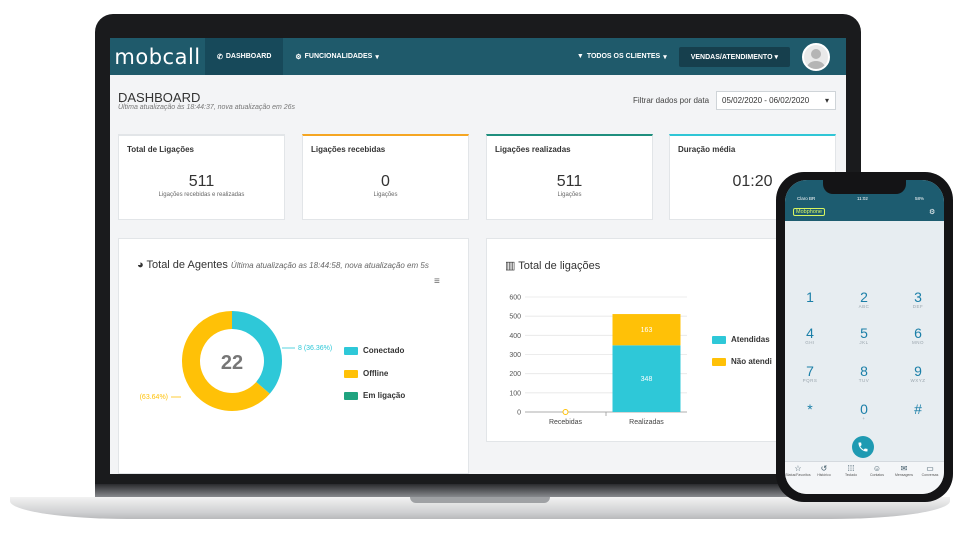 The width and height of the screenshot is (960, 539). Describe the element at coordinates (647, 379) in the screenshot. I see `bar-data-label: 348` at that location.